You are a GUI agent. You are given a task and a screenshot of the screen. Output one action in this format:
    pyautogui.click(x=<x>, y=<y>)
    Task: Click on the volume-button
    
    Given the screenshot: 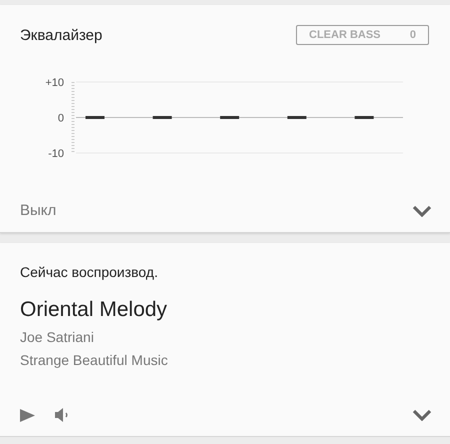 What is the action you would take?
    pyautogui.click(x=62, y=415)
    